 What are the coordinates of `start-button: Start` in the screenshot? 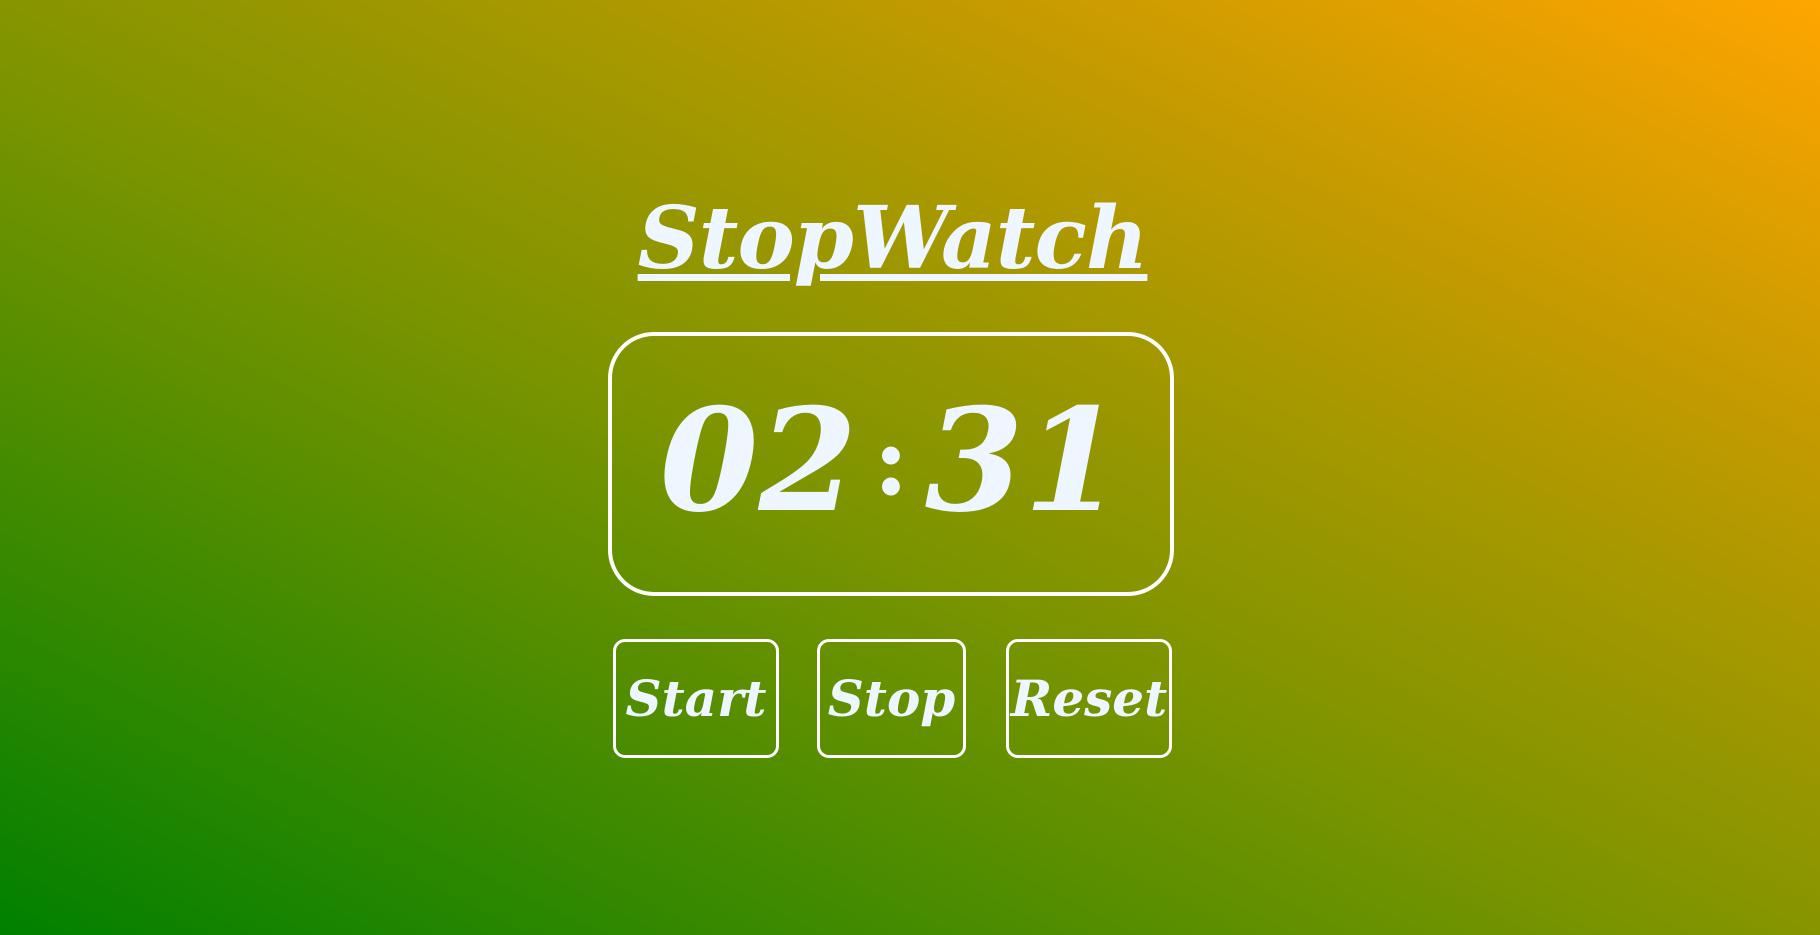 It's located at (696, 698).